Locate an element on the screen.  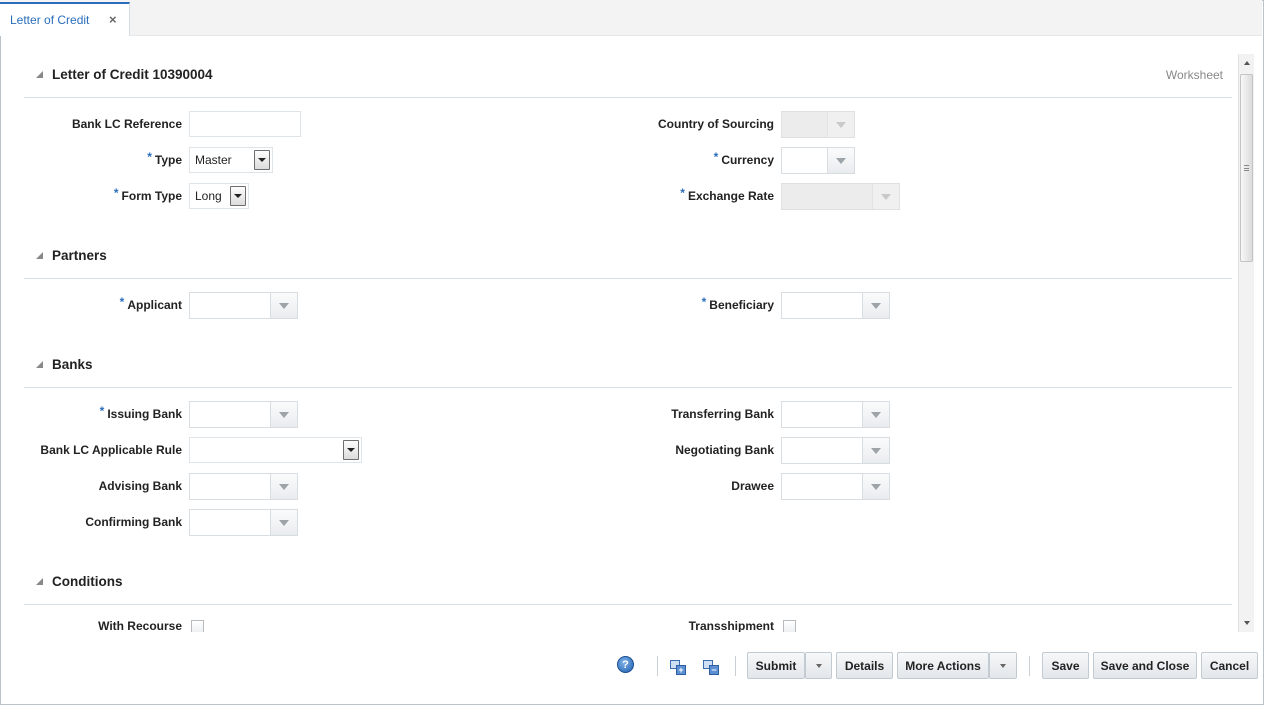
section-header-partners: Partners is located at coordinates (71, 255).